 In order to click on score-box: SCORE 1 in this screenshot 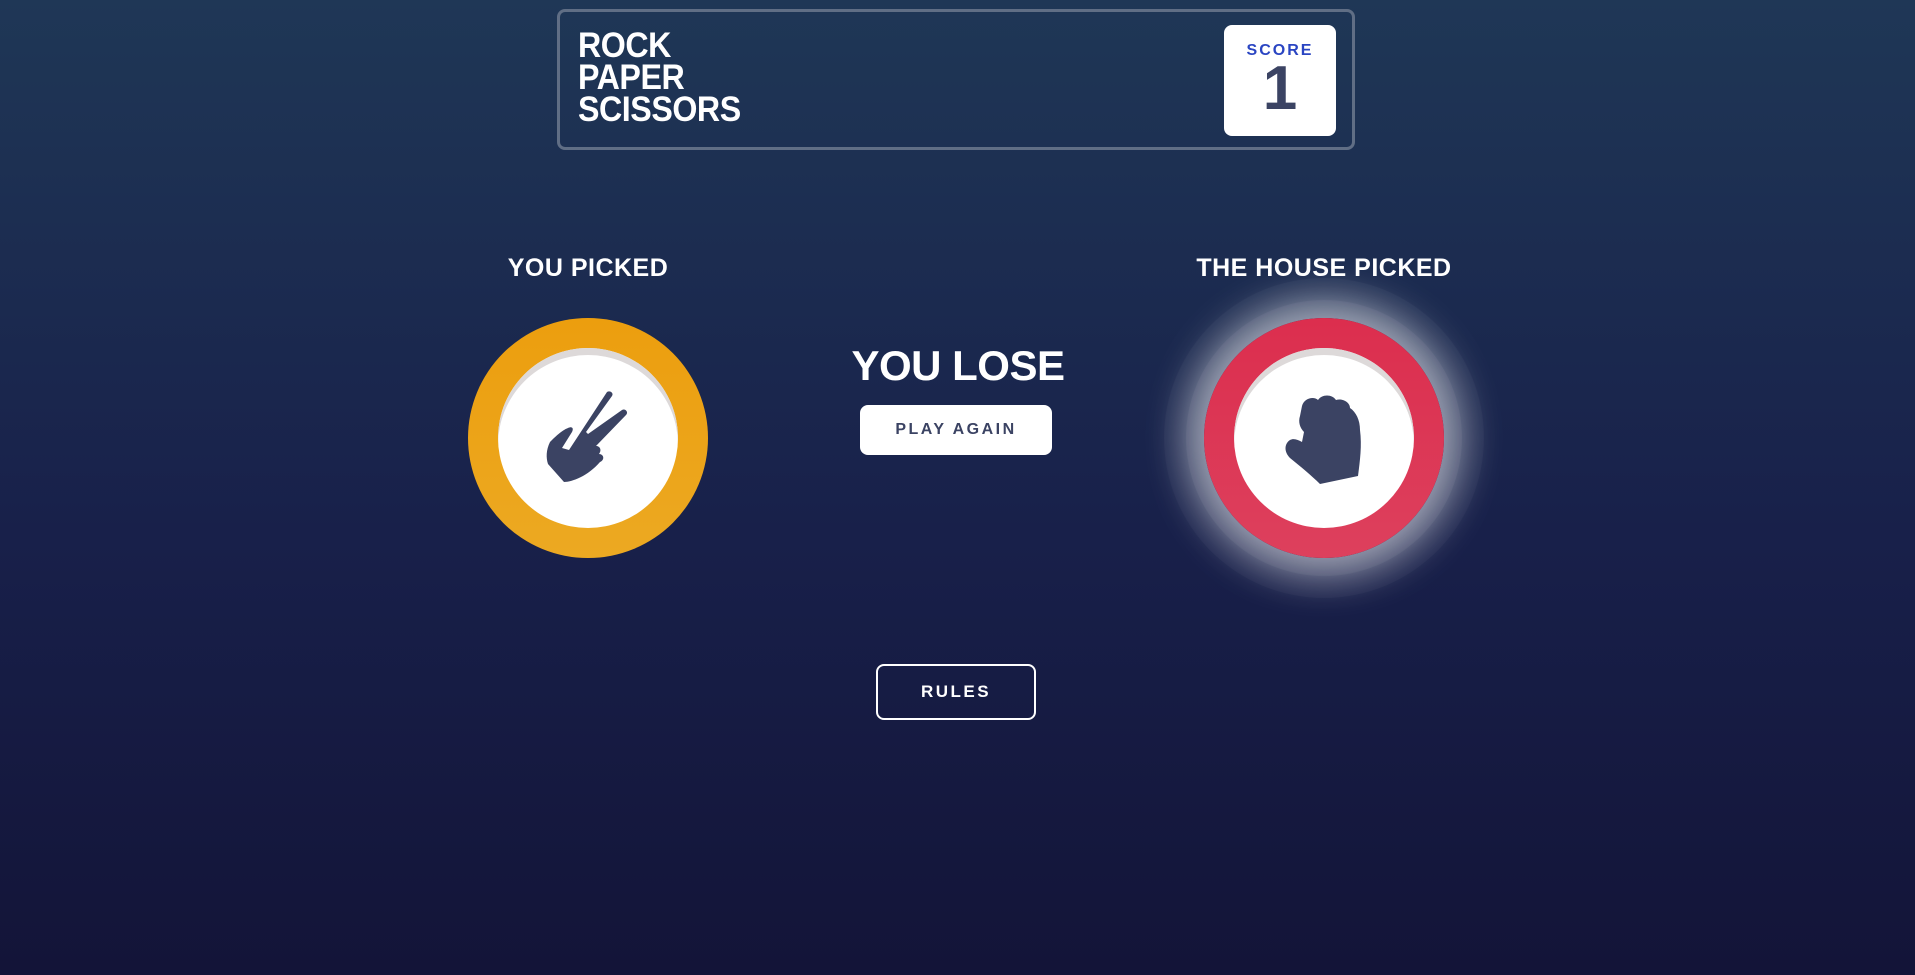, I will do `click(1280, 80)`.